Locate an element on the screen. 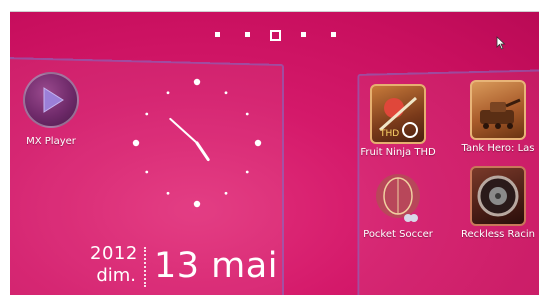 The width and height of the screenshot is (539, 295). page-dot-current is located at coordinates (275, 35).